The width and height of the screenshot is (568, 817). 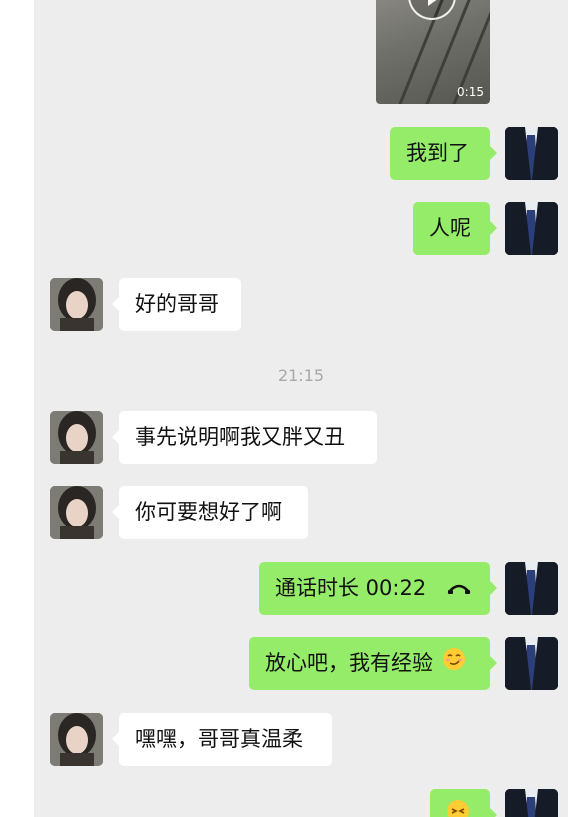 I want to click on message-bubble: 放心吧，我有经验, so click(x=373, y=664).